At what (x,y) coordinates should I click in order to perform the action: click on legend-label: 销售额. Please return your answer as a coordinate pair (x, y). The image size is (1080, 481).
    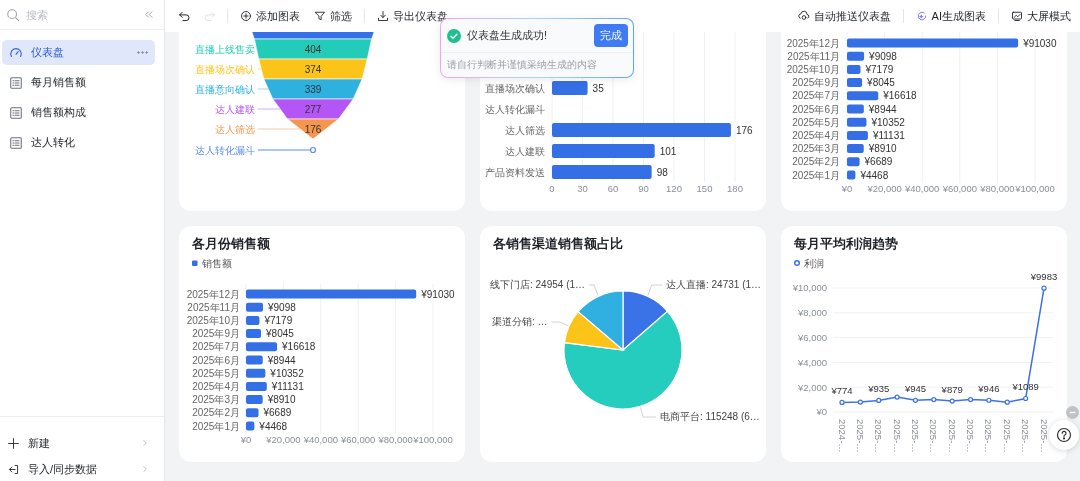
    Looking at the image, I should click on (217, 263).